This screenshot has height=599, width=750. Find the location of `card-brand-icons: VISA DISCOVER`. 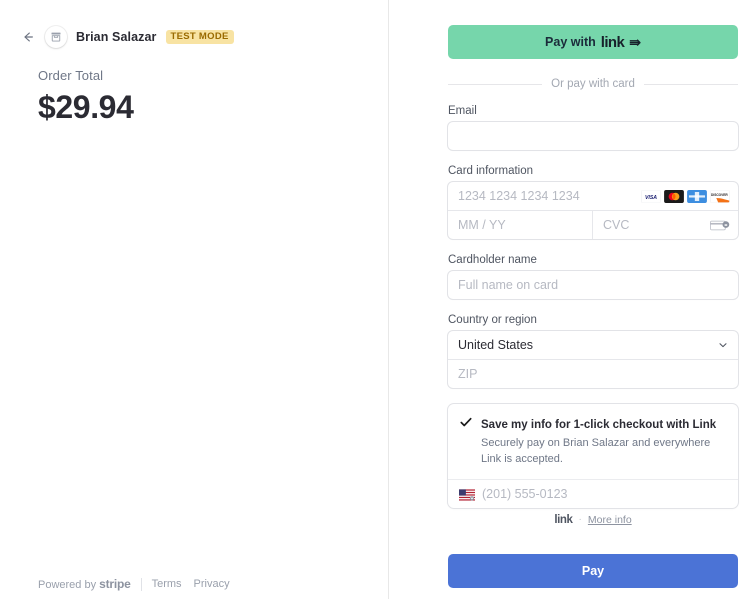

card-brand-icons: VISA DISCOVER is located at coordinates (689, 196).